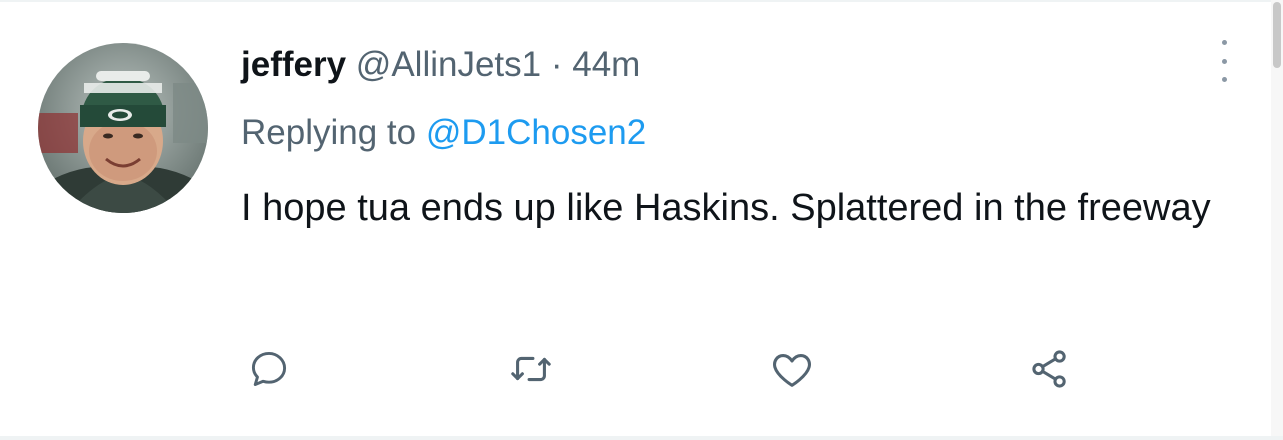 This screenshot has height=440, width=1283. I want to click on replying-to-mention: @D1Chosen2, so click(536, 132).